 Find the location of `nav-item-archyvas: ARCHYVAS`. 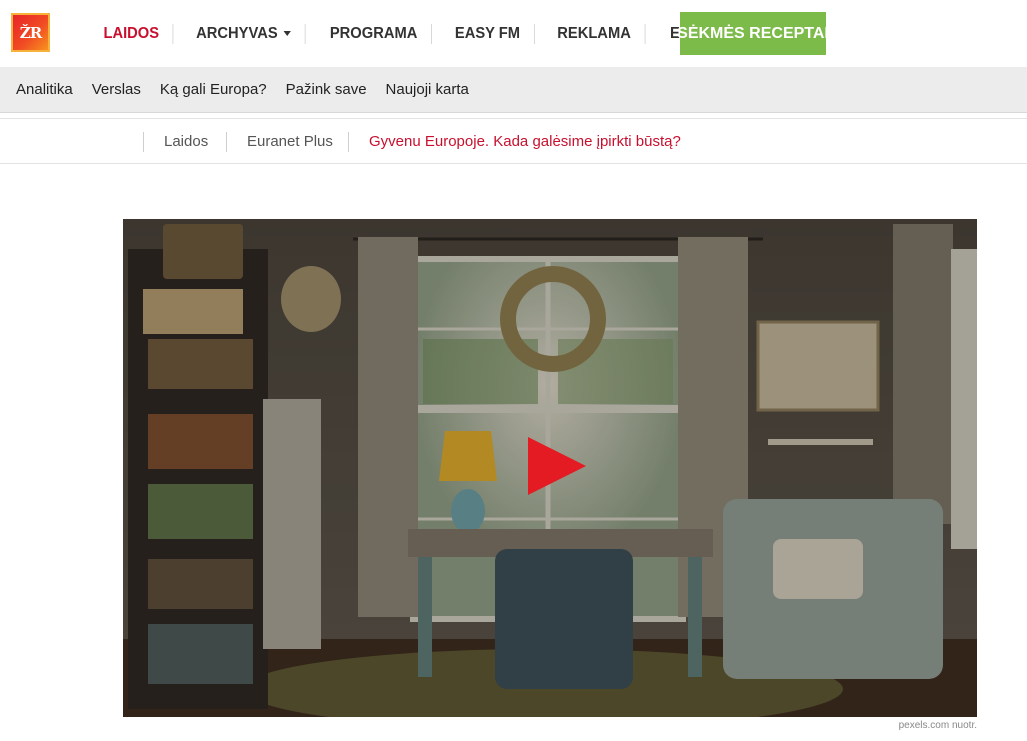

nav-item-archyvas: ARCHYVAS is located at coordinates (244, 33).